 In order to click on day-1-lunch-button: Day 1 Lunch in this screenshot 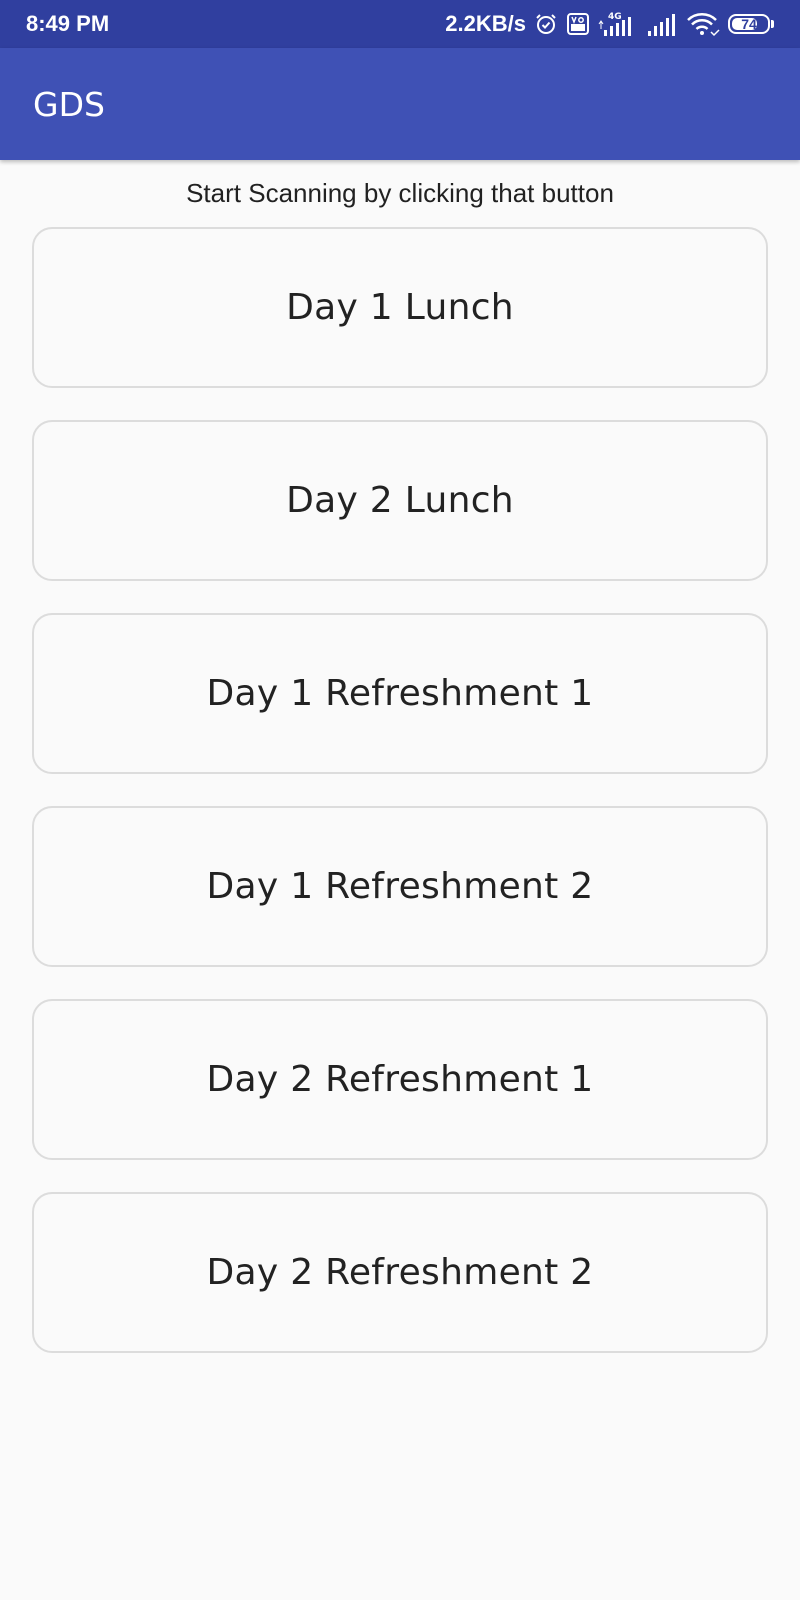, I will do `click(400, 307)`.